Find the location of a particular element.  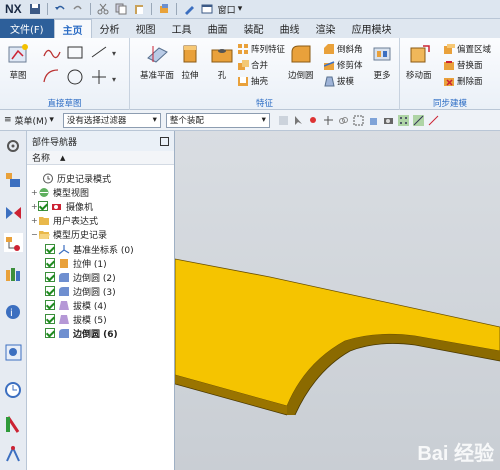

chevron-down-icon: ▾ is located at coordinates (240, 9).